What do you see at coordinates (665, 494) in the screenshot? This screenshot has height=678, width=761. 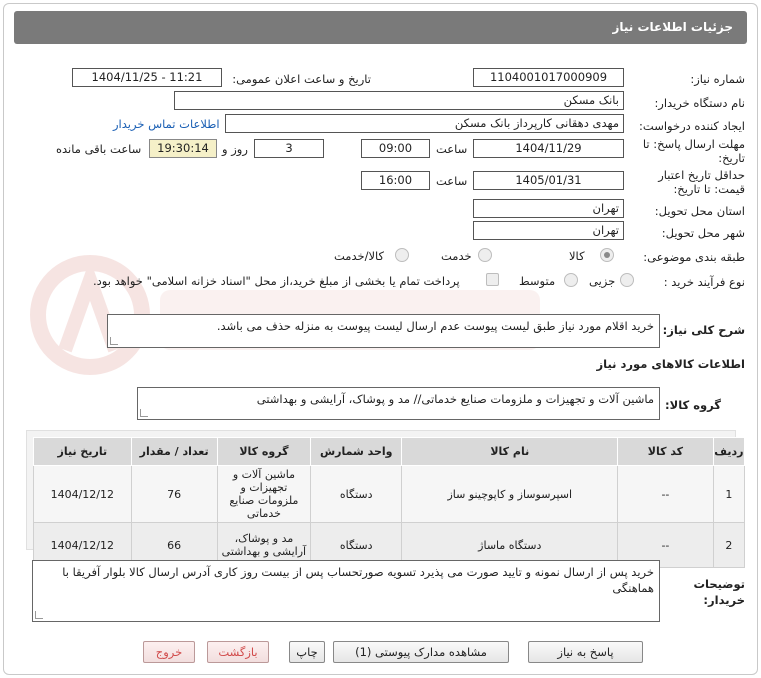 I see `cell-item-code: --` at bounding box center [665, 494].